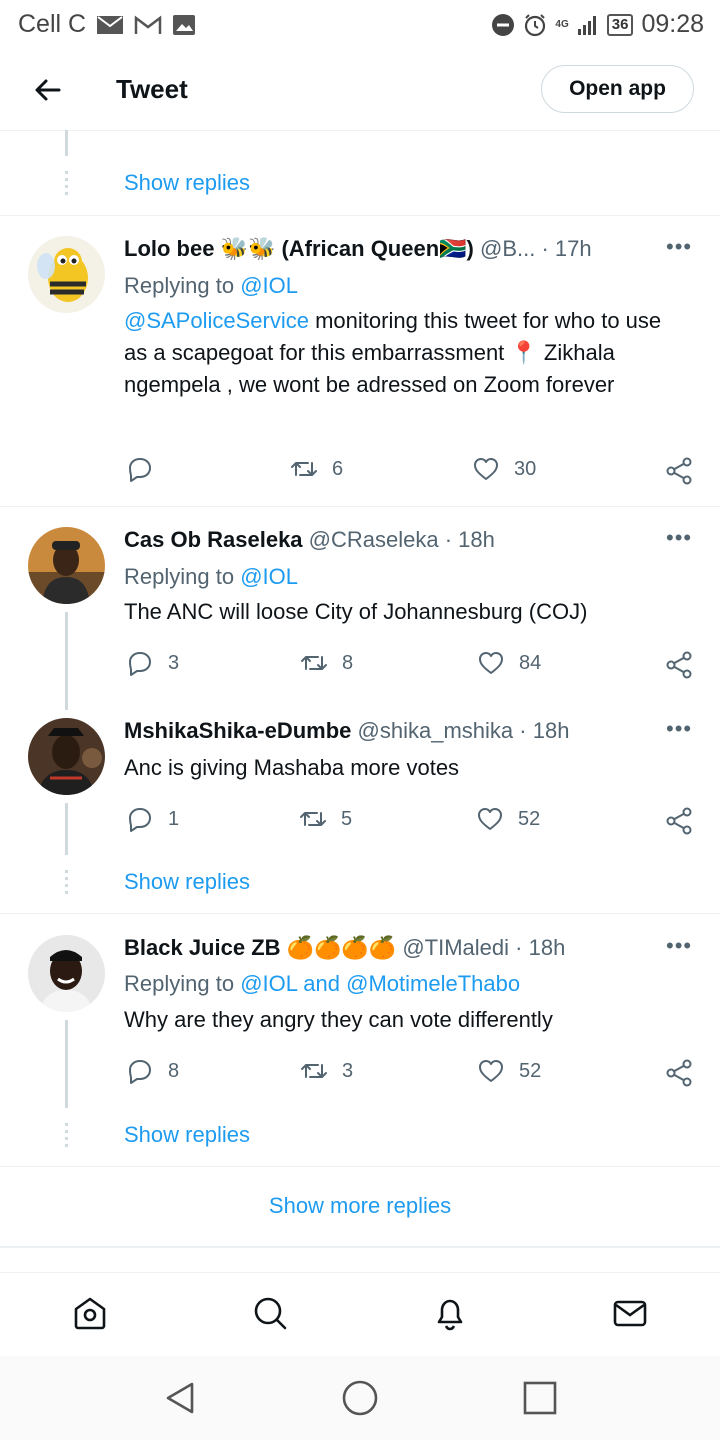 This screenshot has width=720, height=1440. What do you see at coordinates (48, 90) in the screenshot?
I see `arrow-left-icon` at bounding box center [48, 90].